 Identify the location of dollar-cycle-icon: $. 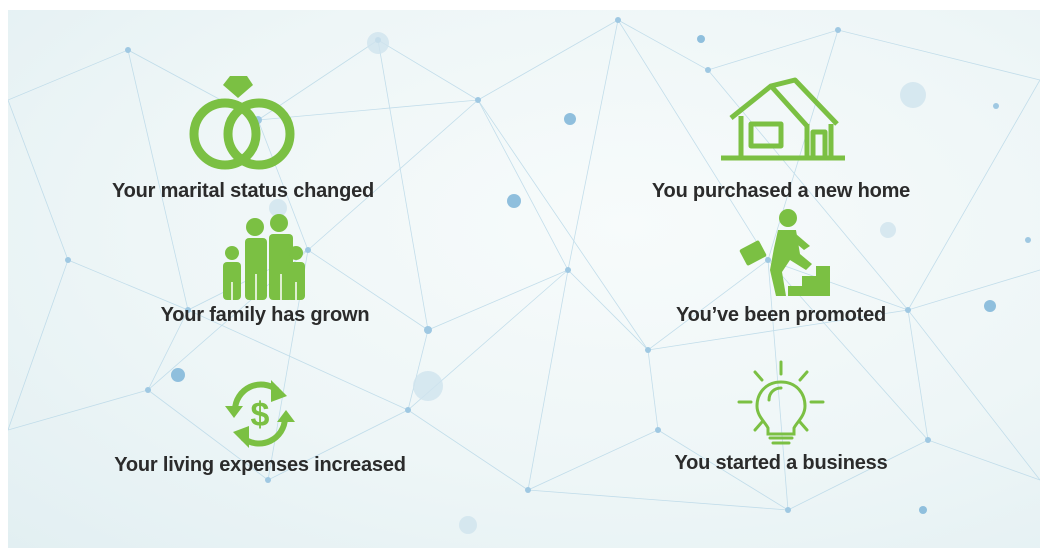
(260, 414).